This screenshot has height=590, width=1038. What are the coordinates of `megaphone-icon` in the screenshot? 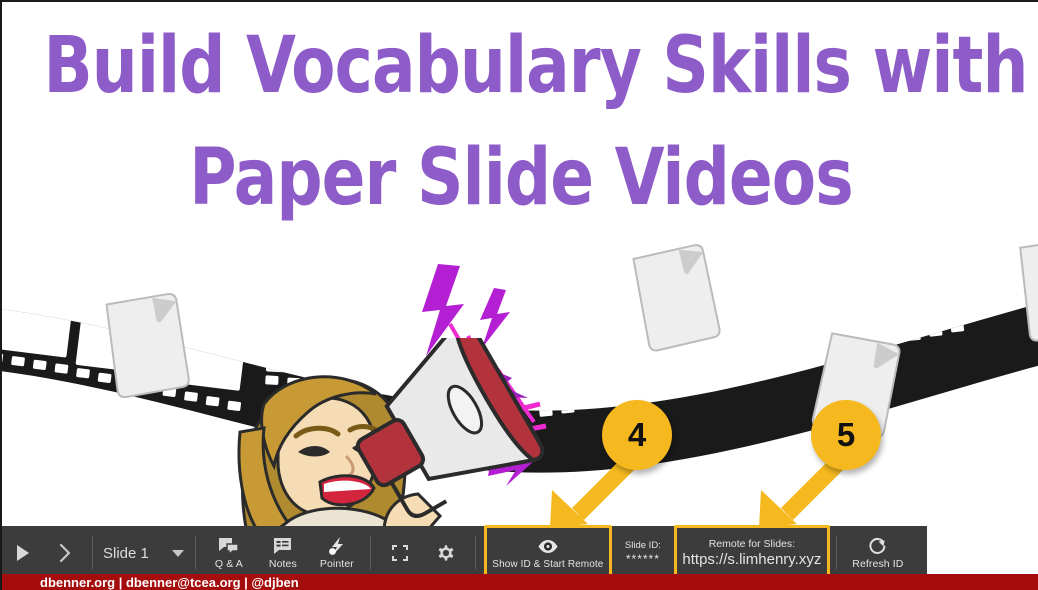 It's located at (449, 428).